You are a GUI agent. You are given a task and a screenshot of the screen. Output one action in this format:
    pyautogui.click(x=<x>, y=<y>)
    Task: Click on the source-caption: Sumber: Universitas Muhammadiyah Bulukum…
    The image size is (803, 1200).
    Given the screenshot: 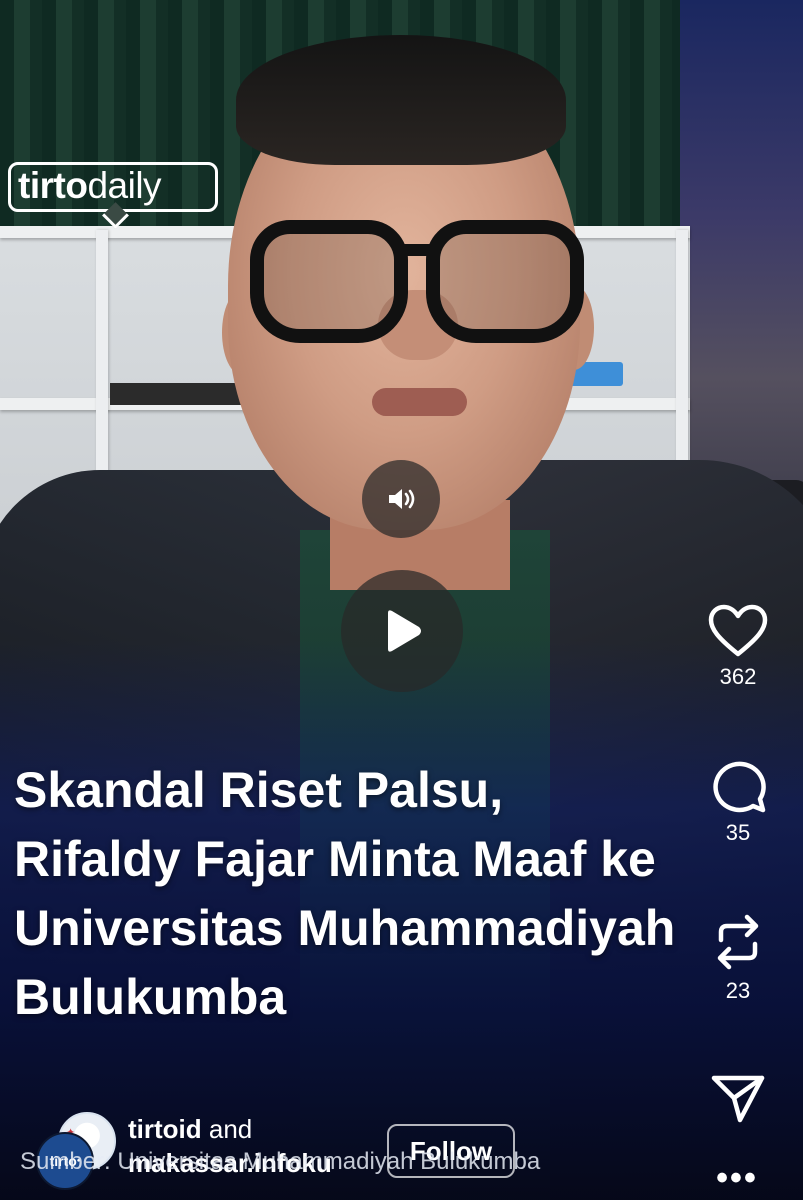 What is the action you would take?
    pyautogui.click(x=280, y=1161)
    